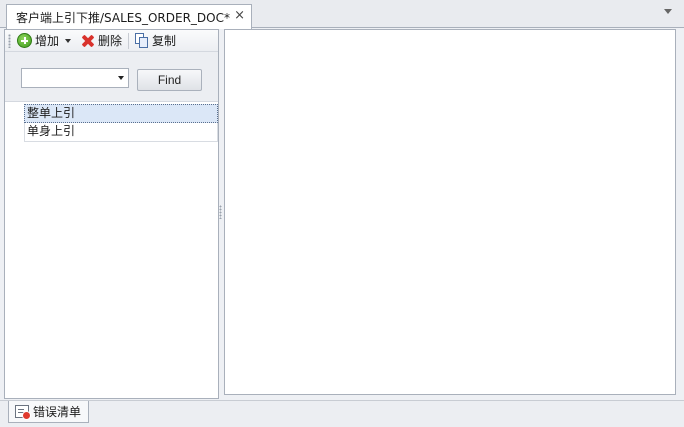 Image resolution: width=684 pixels, height=427 pixels. I want to click on search-area: Find, so click(111, 77).